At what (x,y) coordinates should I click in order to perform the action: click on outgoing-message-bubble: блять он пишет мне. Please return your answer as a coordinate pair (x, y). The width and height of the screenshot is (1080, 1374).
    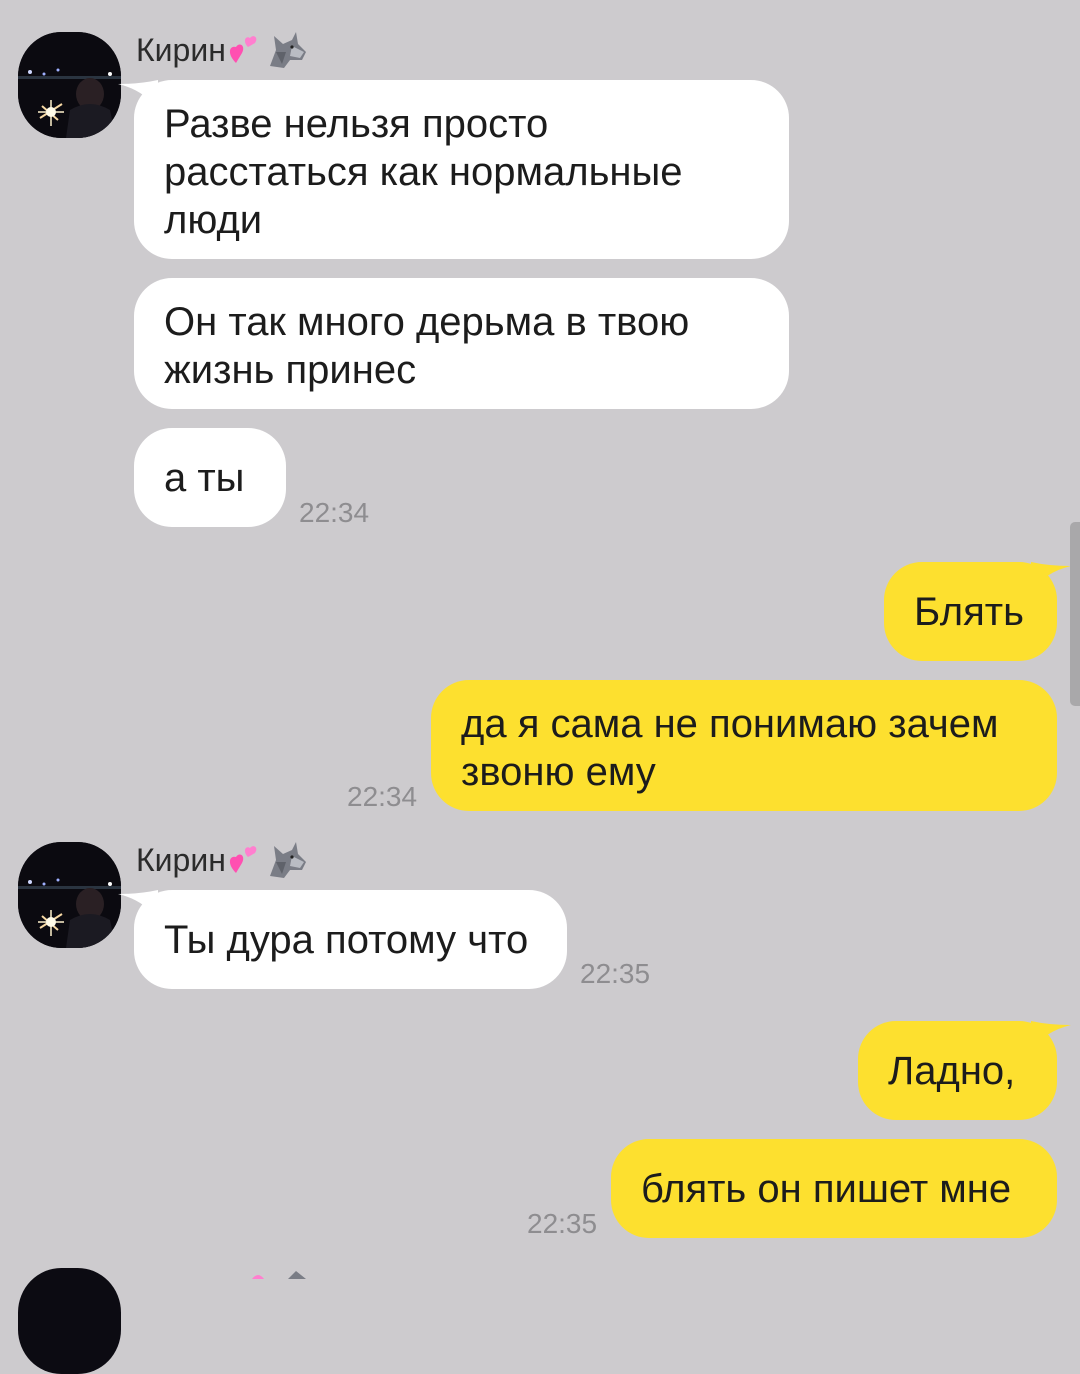
    Looking at the image, I should click on (834, 1188).